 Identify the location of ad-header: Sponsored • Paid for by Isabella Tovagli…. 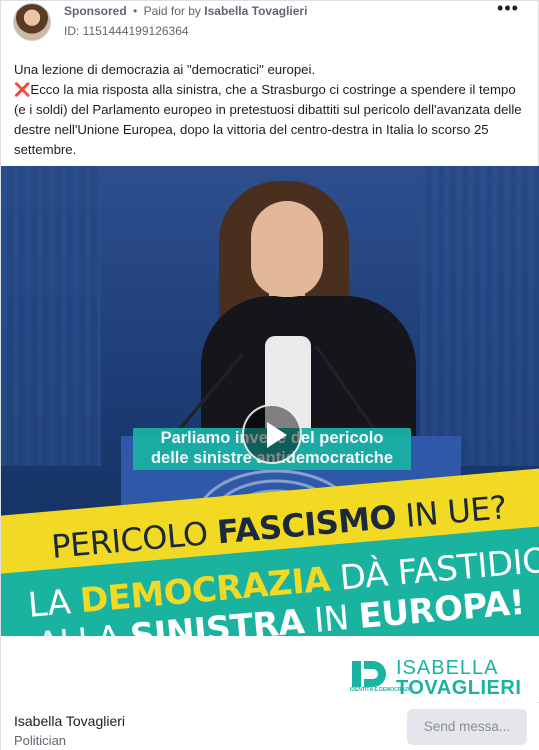
(270, 22).